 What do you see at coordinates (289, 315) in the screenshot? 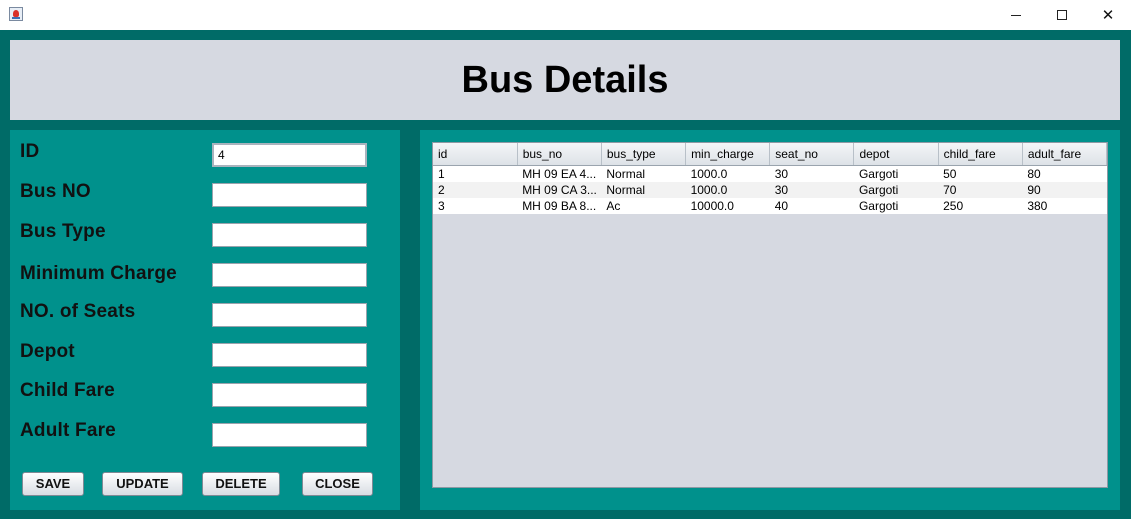
I see `seats-input` at bounding box center [289, 315].